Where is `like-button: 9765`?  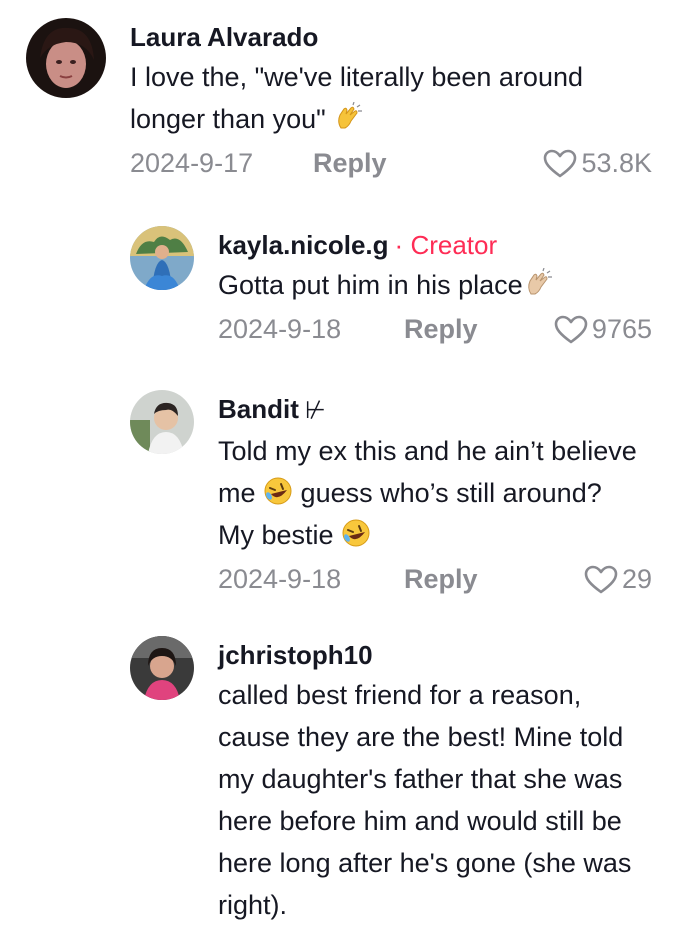
like-button: 9765 is located at coordinates (603, 329).